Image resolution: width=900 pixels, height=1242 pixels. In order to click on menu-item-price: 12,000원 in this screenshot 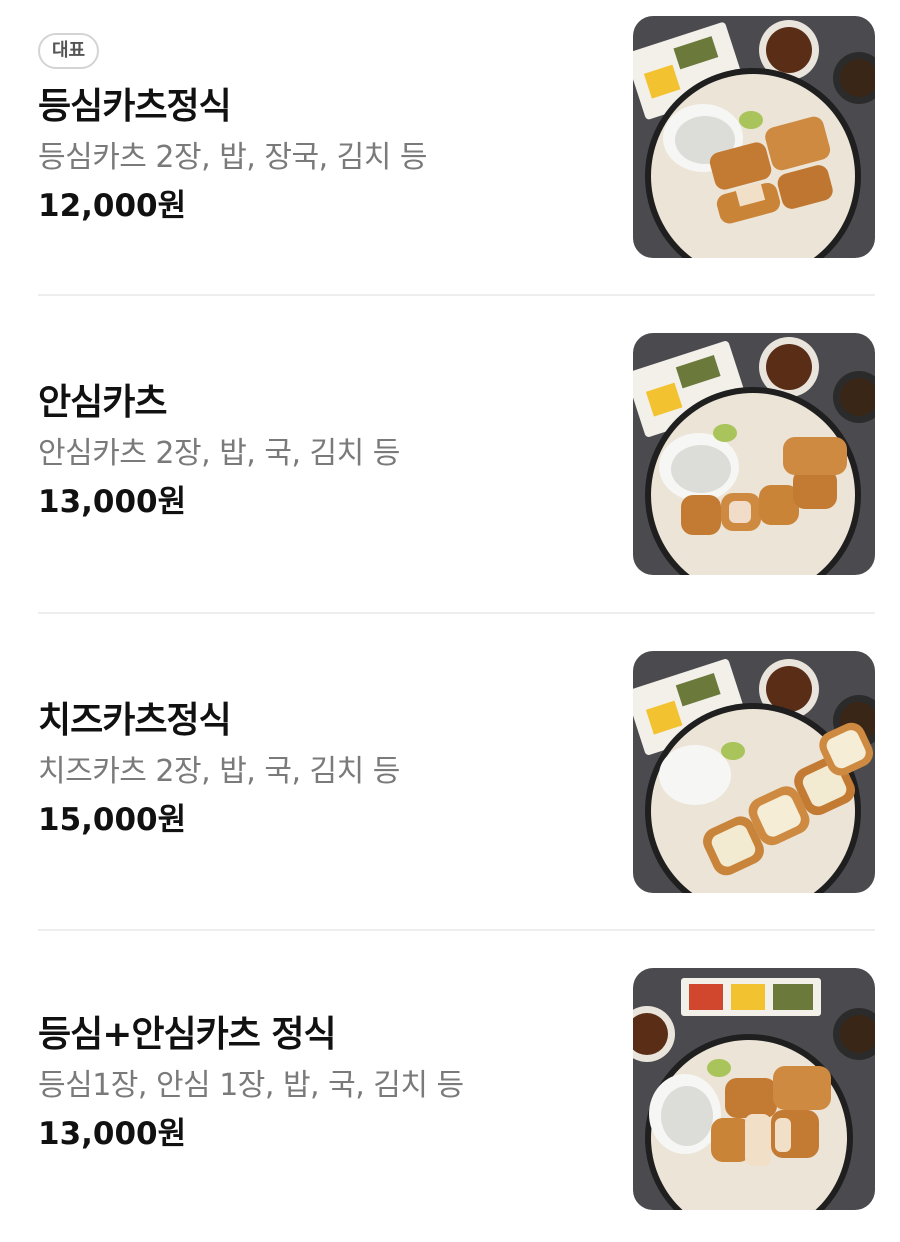, I will do `click(112, 206)`.